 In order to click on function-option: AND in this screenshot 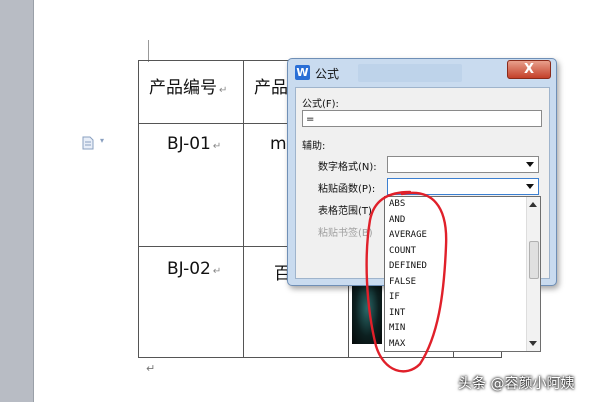, I will do `click(455, 221)`.